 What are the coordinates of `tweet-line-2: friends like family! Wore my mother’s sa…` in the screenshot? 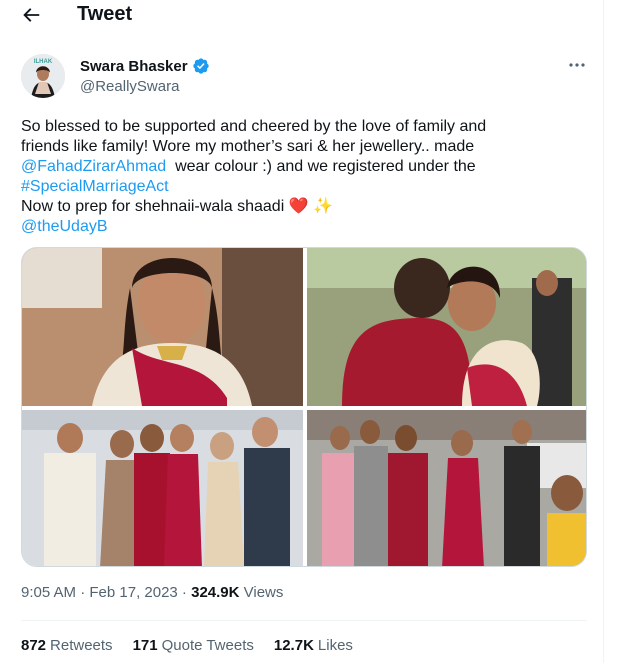 It's located at (248, 146).